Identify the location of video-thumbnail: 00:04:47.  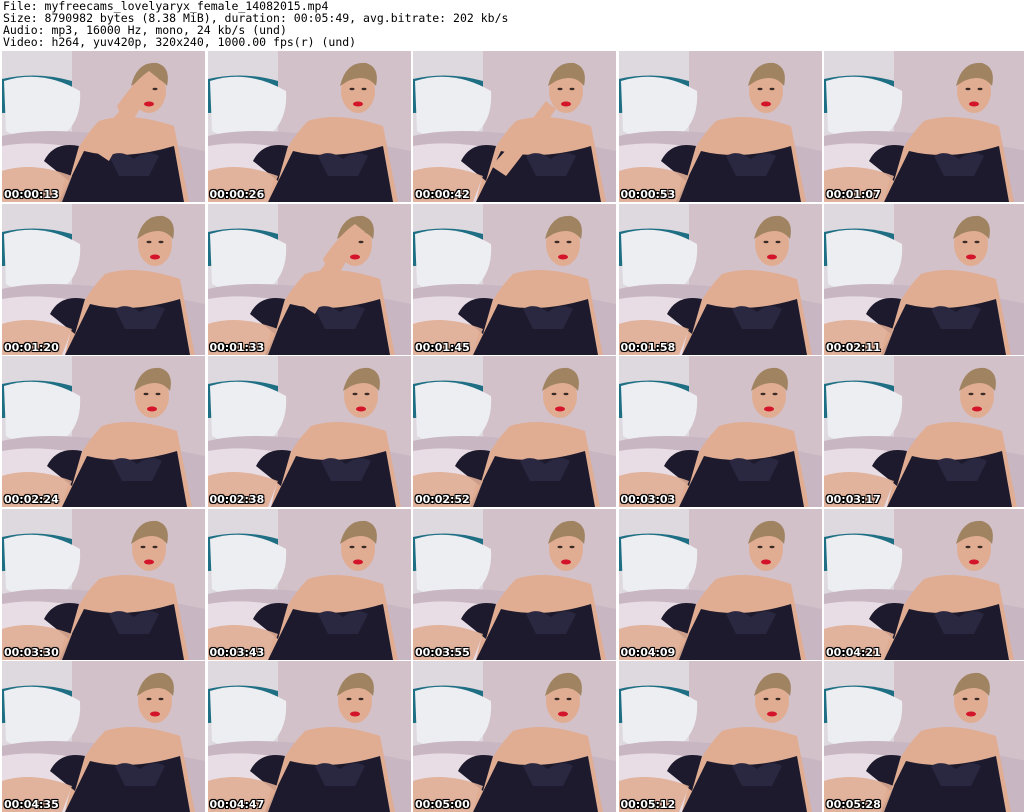
(309, 736).